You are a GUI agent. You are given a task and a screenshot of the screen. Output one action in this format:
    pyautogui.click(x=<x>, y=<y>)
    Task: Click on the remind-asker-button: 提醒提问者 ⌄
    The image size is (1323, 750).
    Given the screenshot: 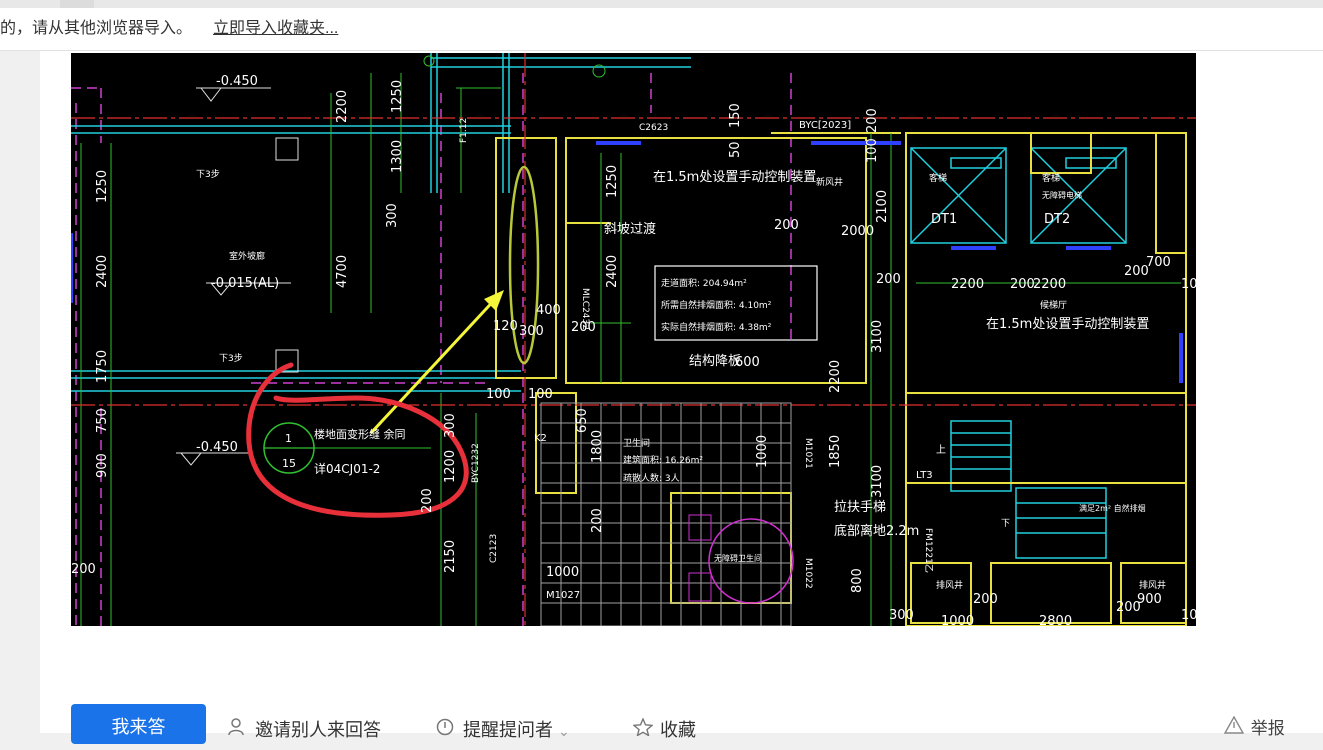 What is the action you would take?
    pyautogui.click(x=503, y=729)
    